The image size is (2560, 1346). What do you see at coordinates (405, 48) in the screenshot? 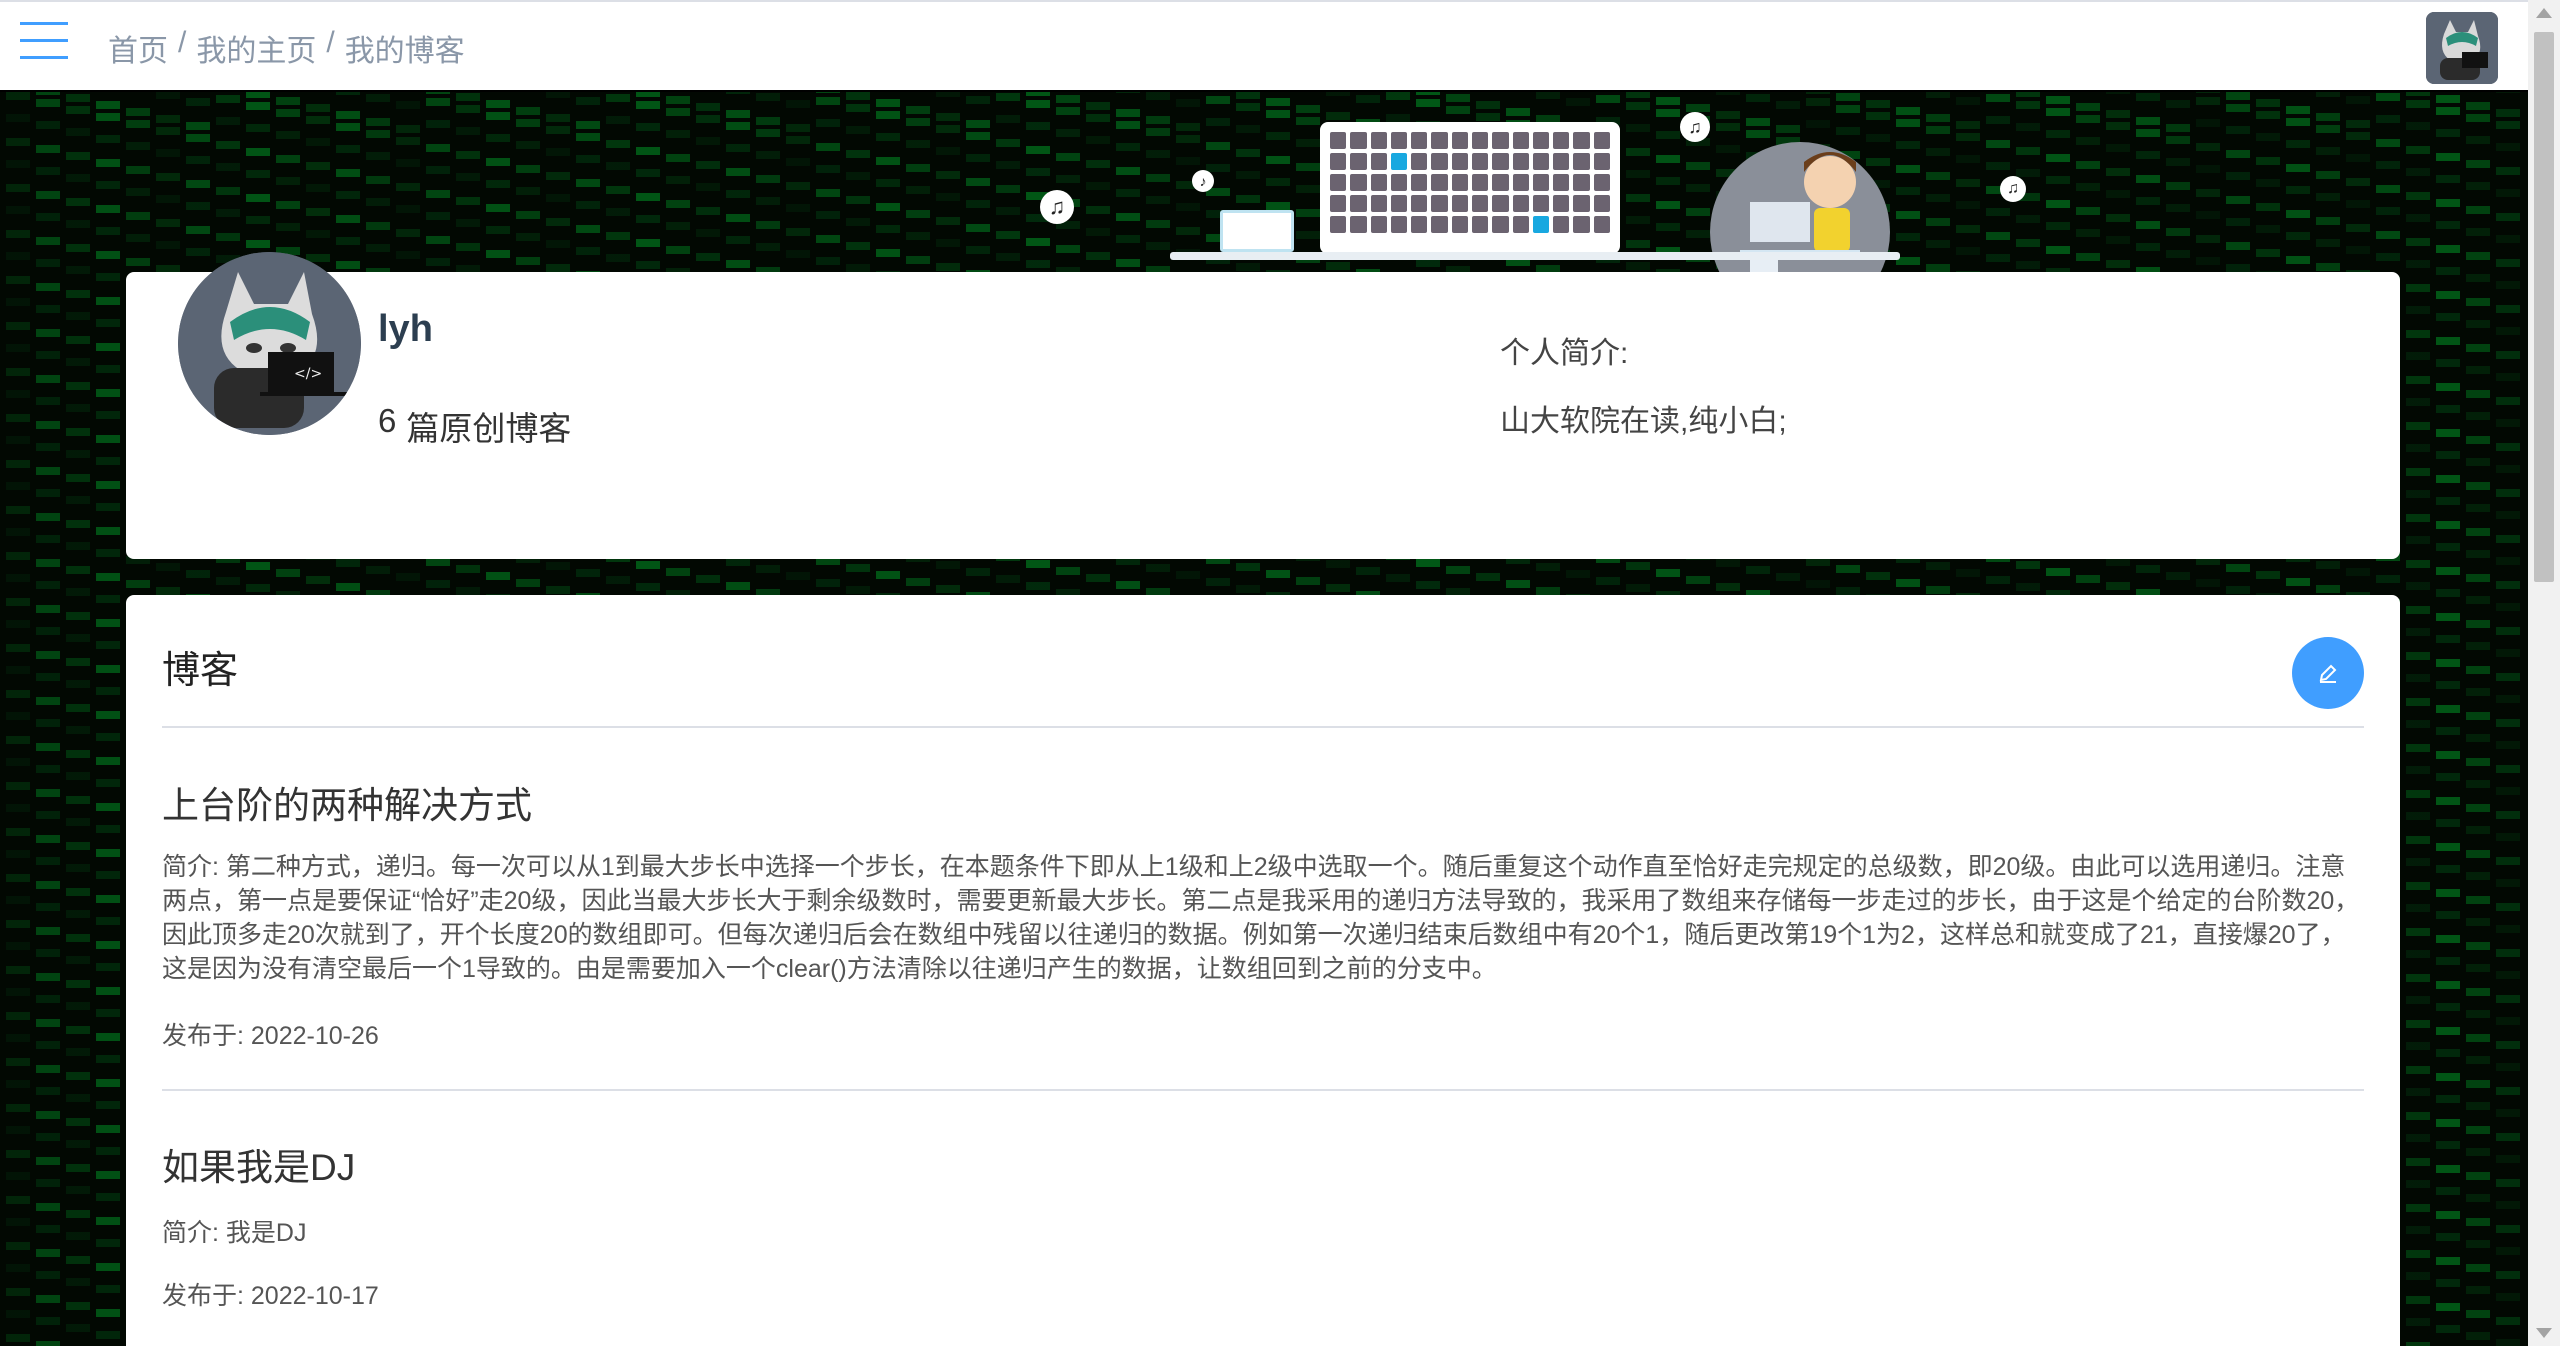
I see `breadcrumb-my-blogs: 我的博客` at bounding box center [405, 48].